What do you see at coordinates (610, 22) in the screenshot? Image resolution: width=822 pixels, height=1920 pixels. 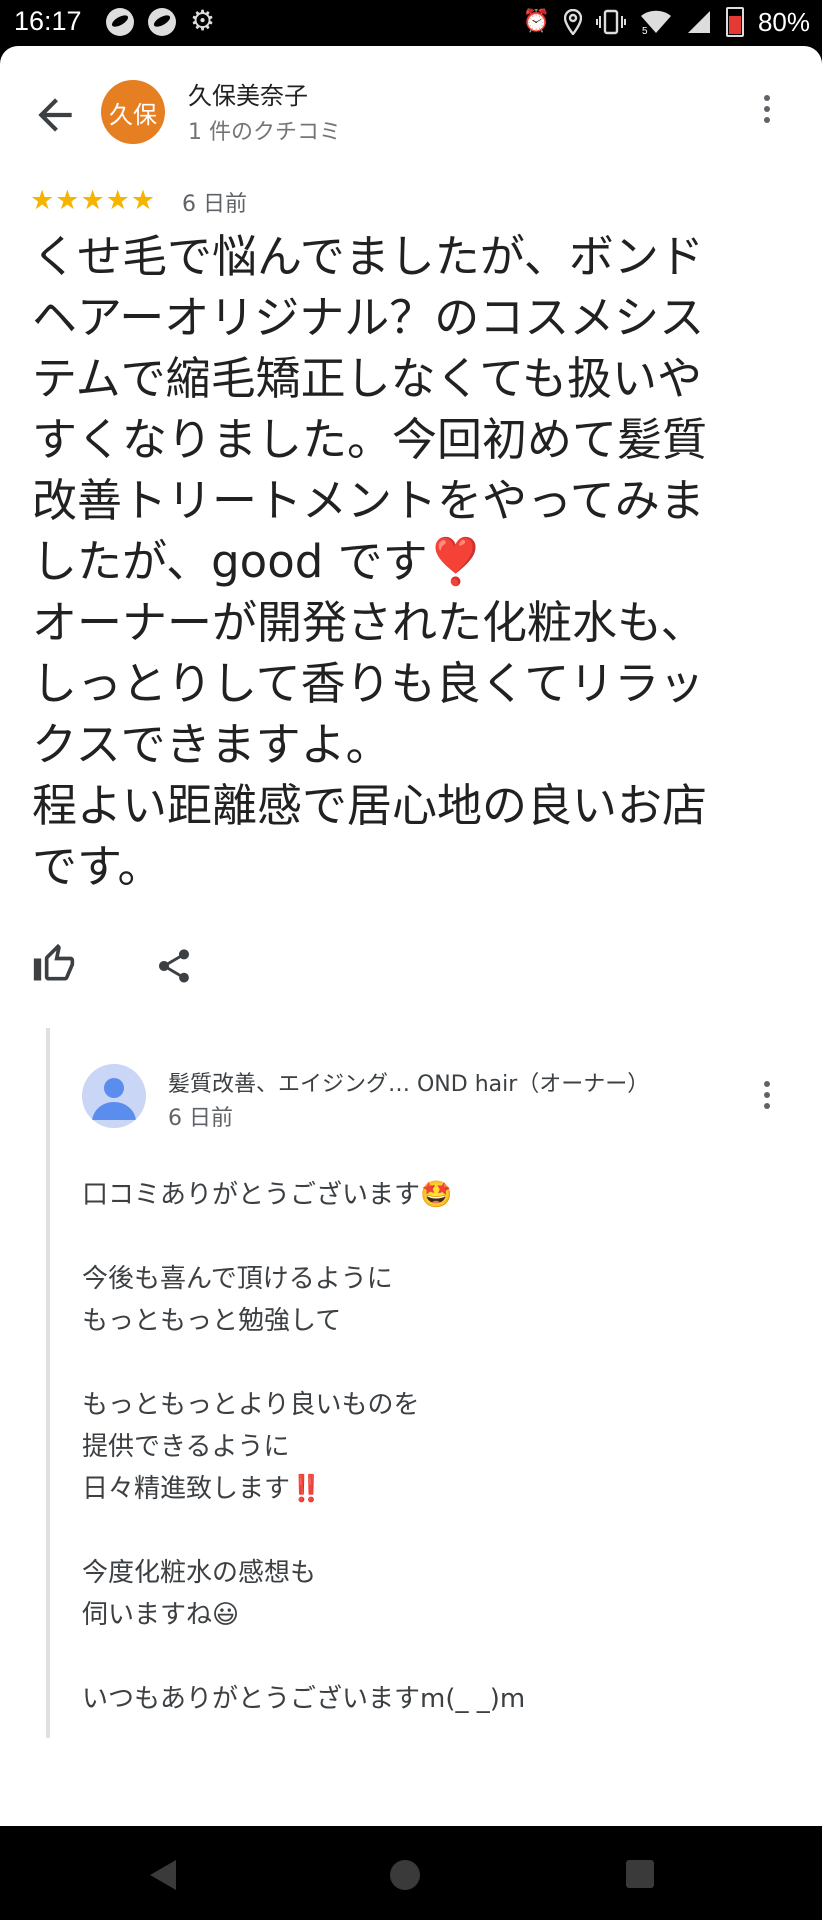 I see `vibrate-icon` at bounding box center [610, 22].